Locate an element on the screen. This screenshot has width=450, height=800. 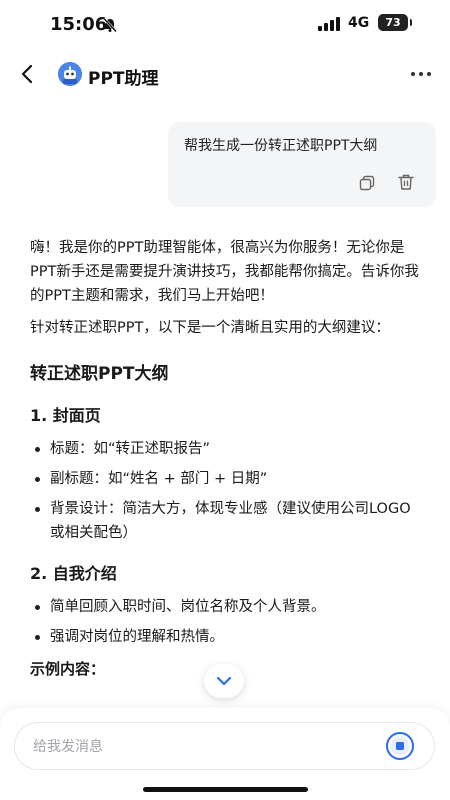
back-arrow-icon is located at coordinates (28, 74).